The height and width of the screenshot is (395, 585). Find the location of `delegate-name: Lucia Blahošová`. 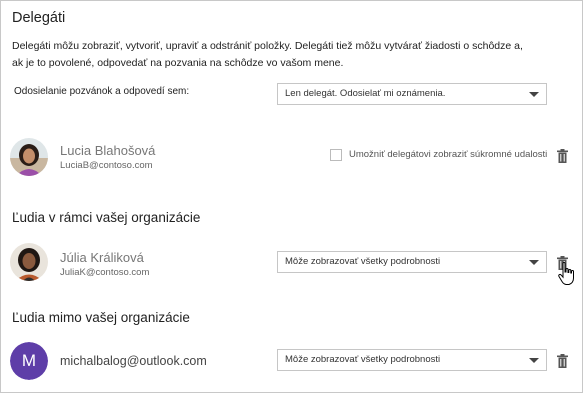

delegate-name: Lucia Blahošová is located at coordinates (108, 150).